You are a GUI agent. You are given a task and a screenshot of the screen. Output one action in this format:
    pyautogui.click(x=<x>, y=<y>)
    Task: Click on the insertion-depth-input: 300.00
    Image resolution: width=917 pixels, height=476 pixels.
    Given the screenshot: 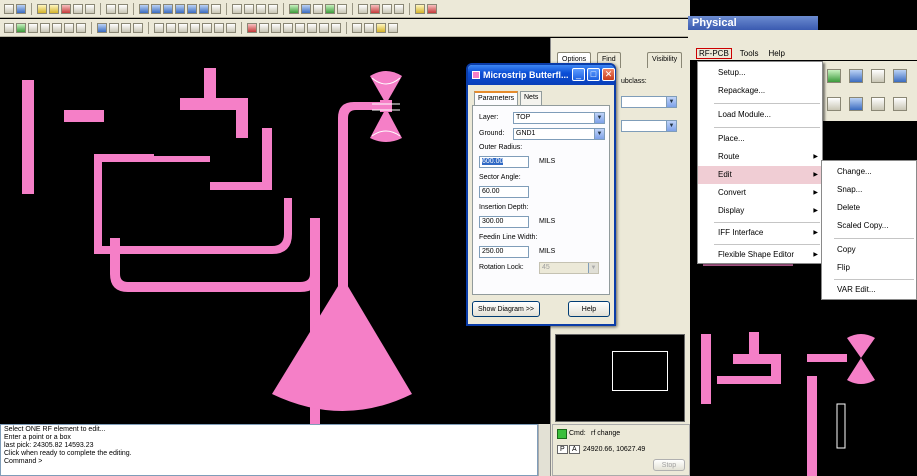 What is the action you would take?
    pyautogui.click(x=504, y=222)
    